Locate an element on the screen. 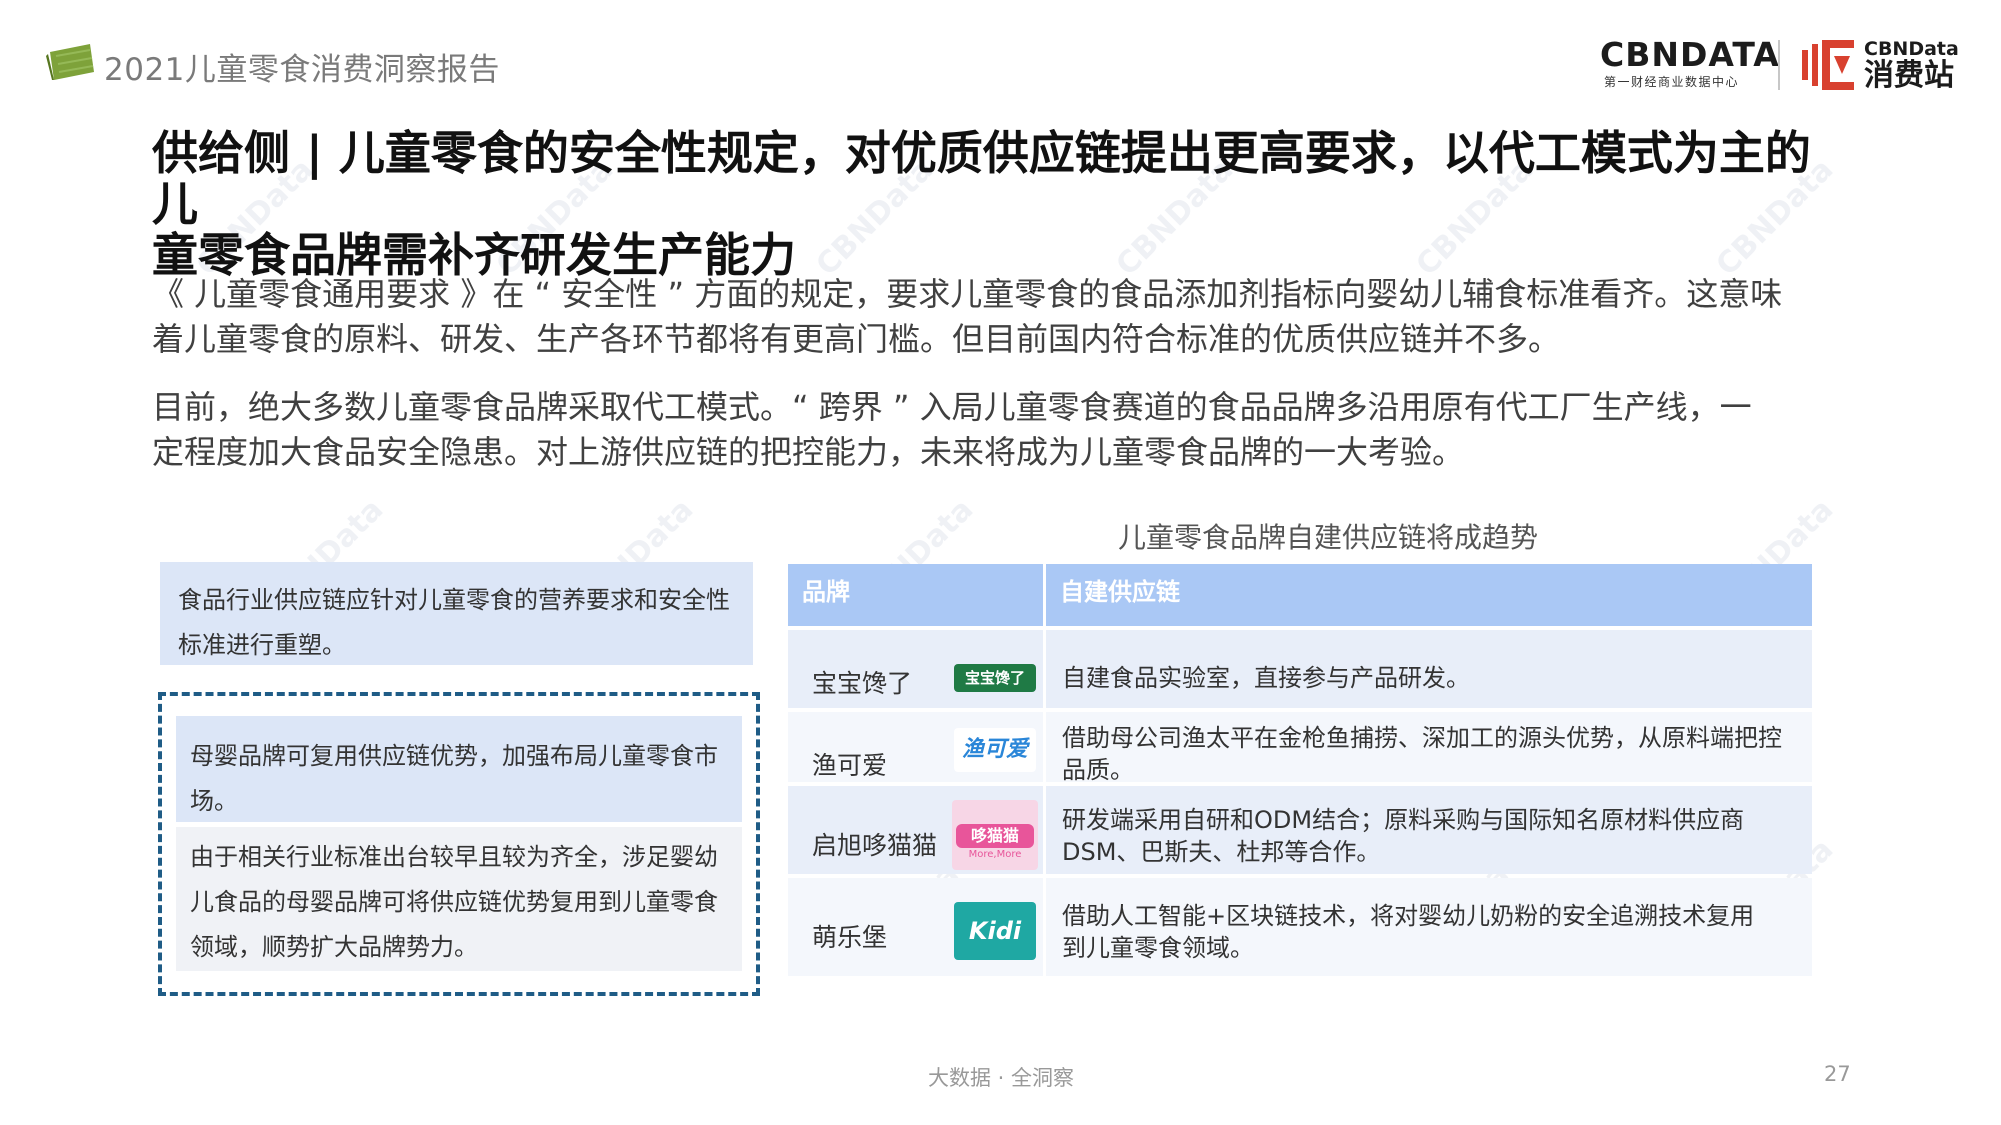 The image size is (2001, 1125). desc-line: DSM、巴斯夫、杜邦等合作。 is located at coordinates (1221, 852).